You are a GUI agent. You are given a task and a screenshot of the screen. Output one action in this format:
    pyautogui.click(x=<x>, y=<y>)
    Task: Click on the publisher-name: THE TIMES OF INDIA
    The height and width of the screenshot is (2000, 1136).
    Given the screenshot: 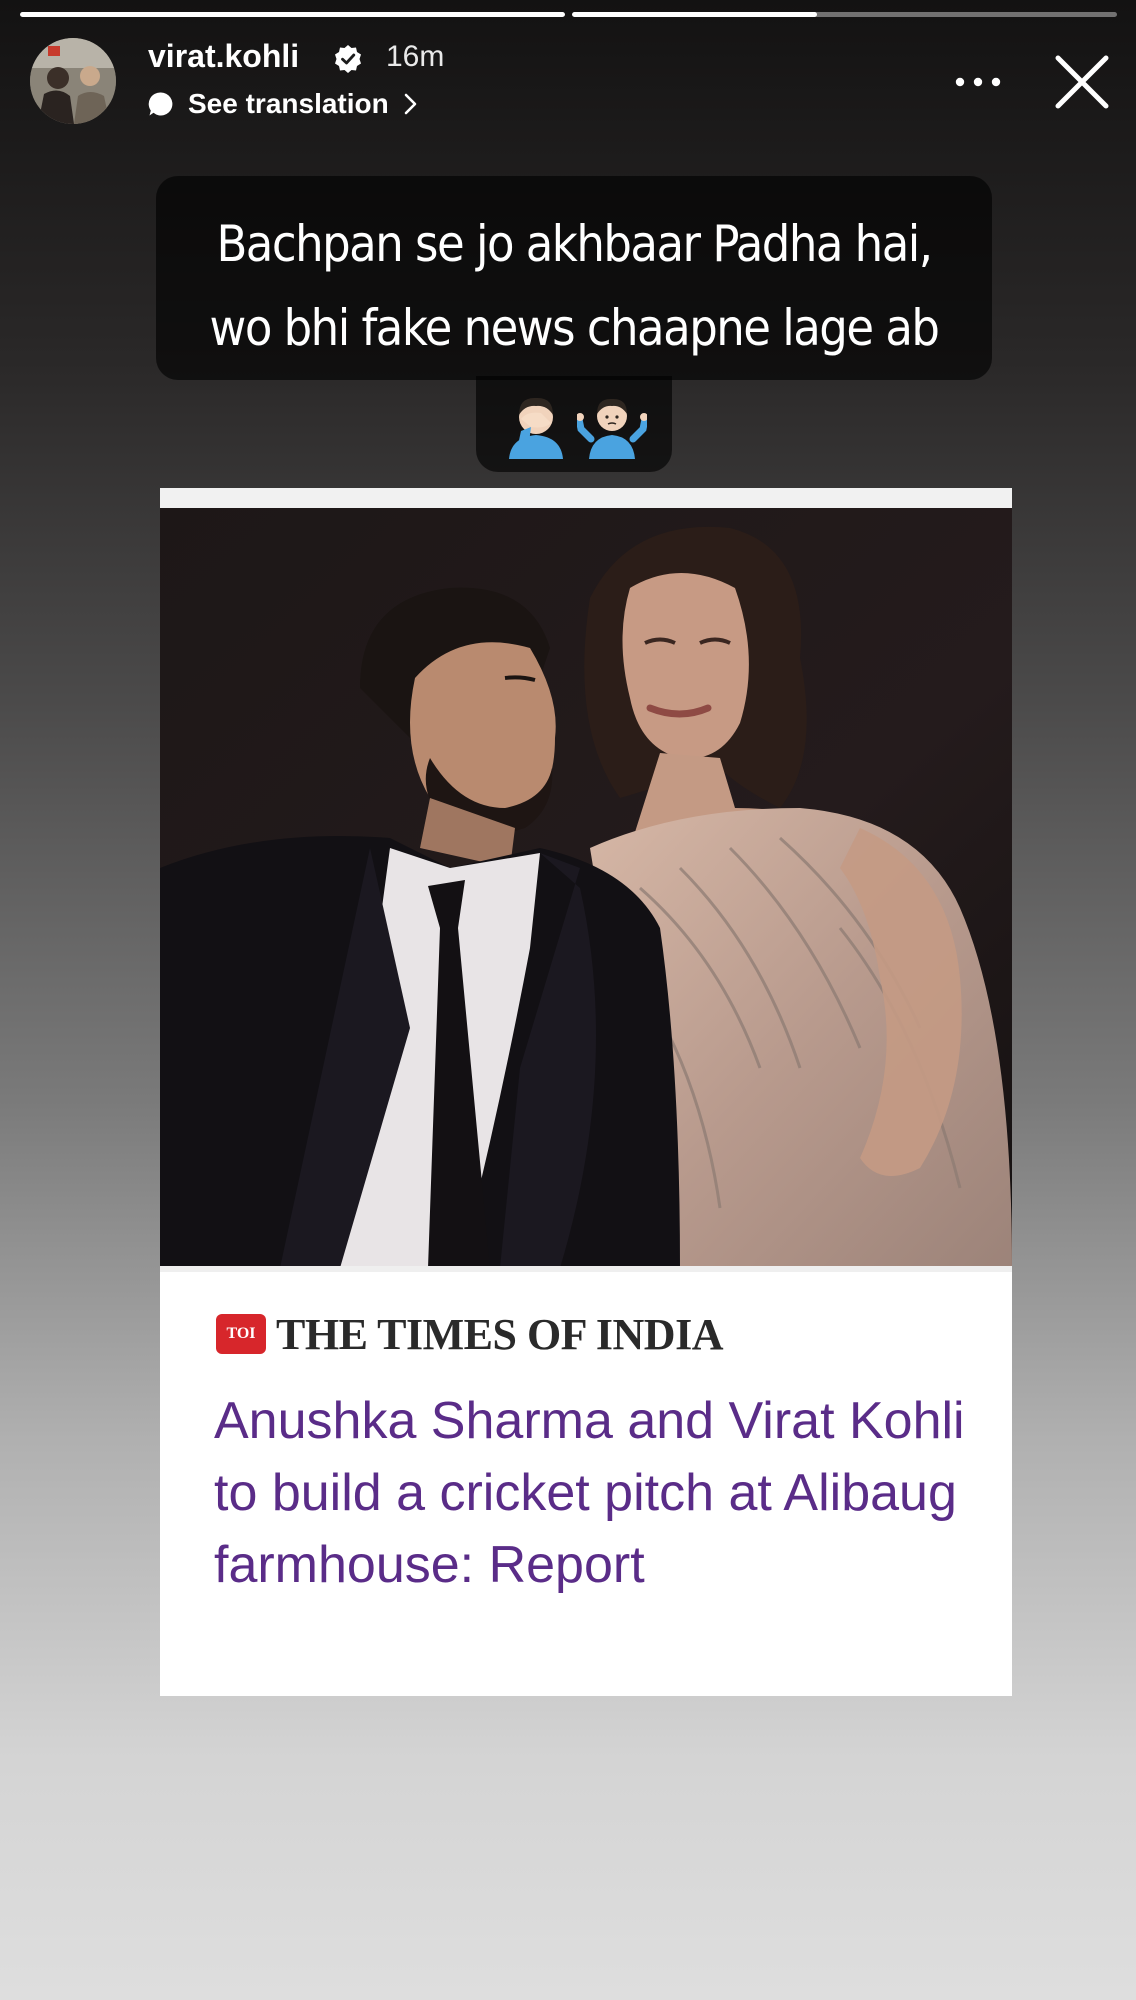 What is the action you would take?
    pyautogui.click(x=499, y=1334)
    